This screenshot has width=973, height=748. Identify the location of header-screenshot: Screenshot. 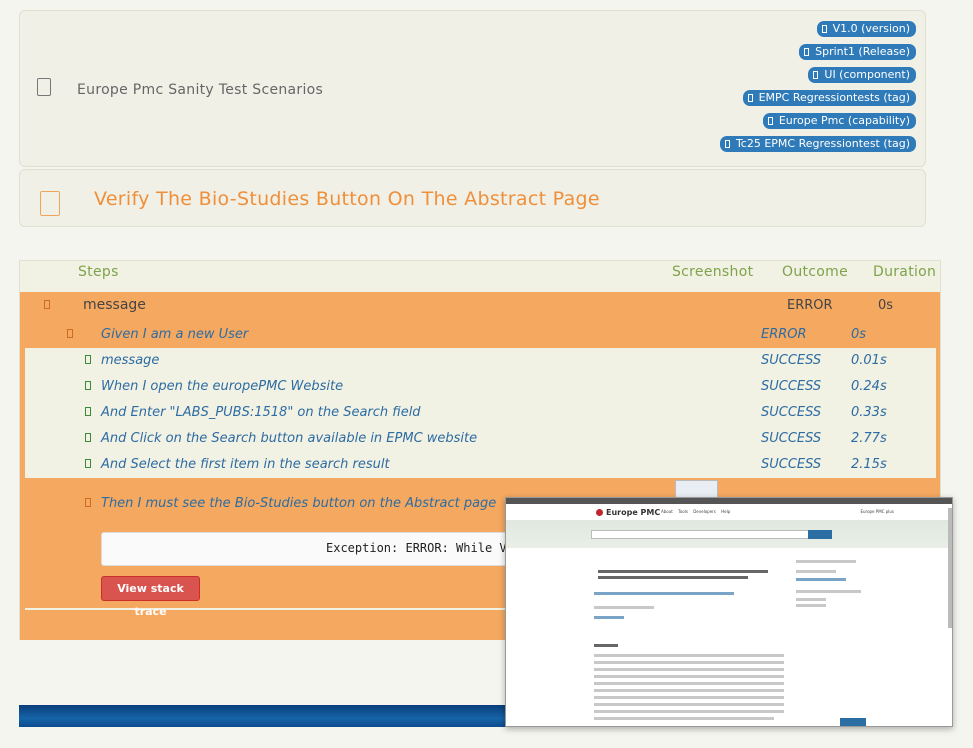
(713, 272).